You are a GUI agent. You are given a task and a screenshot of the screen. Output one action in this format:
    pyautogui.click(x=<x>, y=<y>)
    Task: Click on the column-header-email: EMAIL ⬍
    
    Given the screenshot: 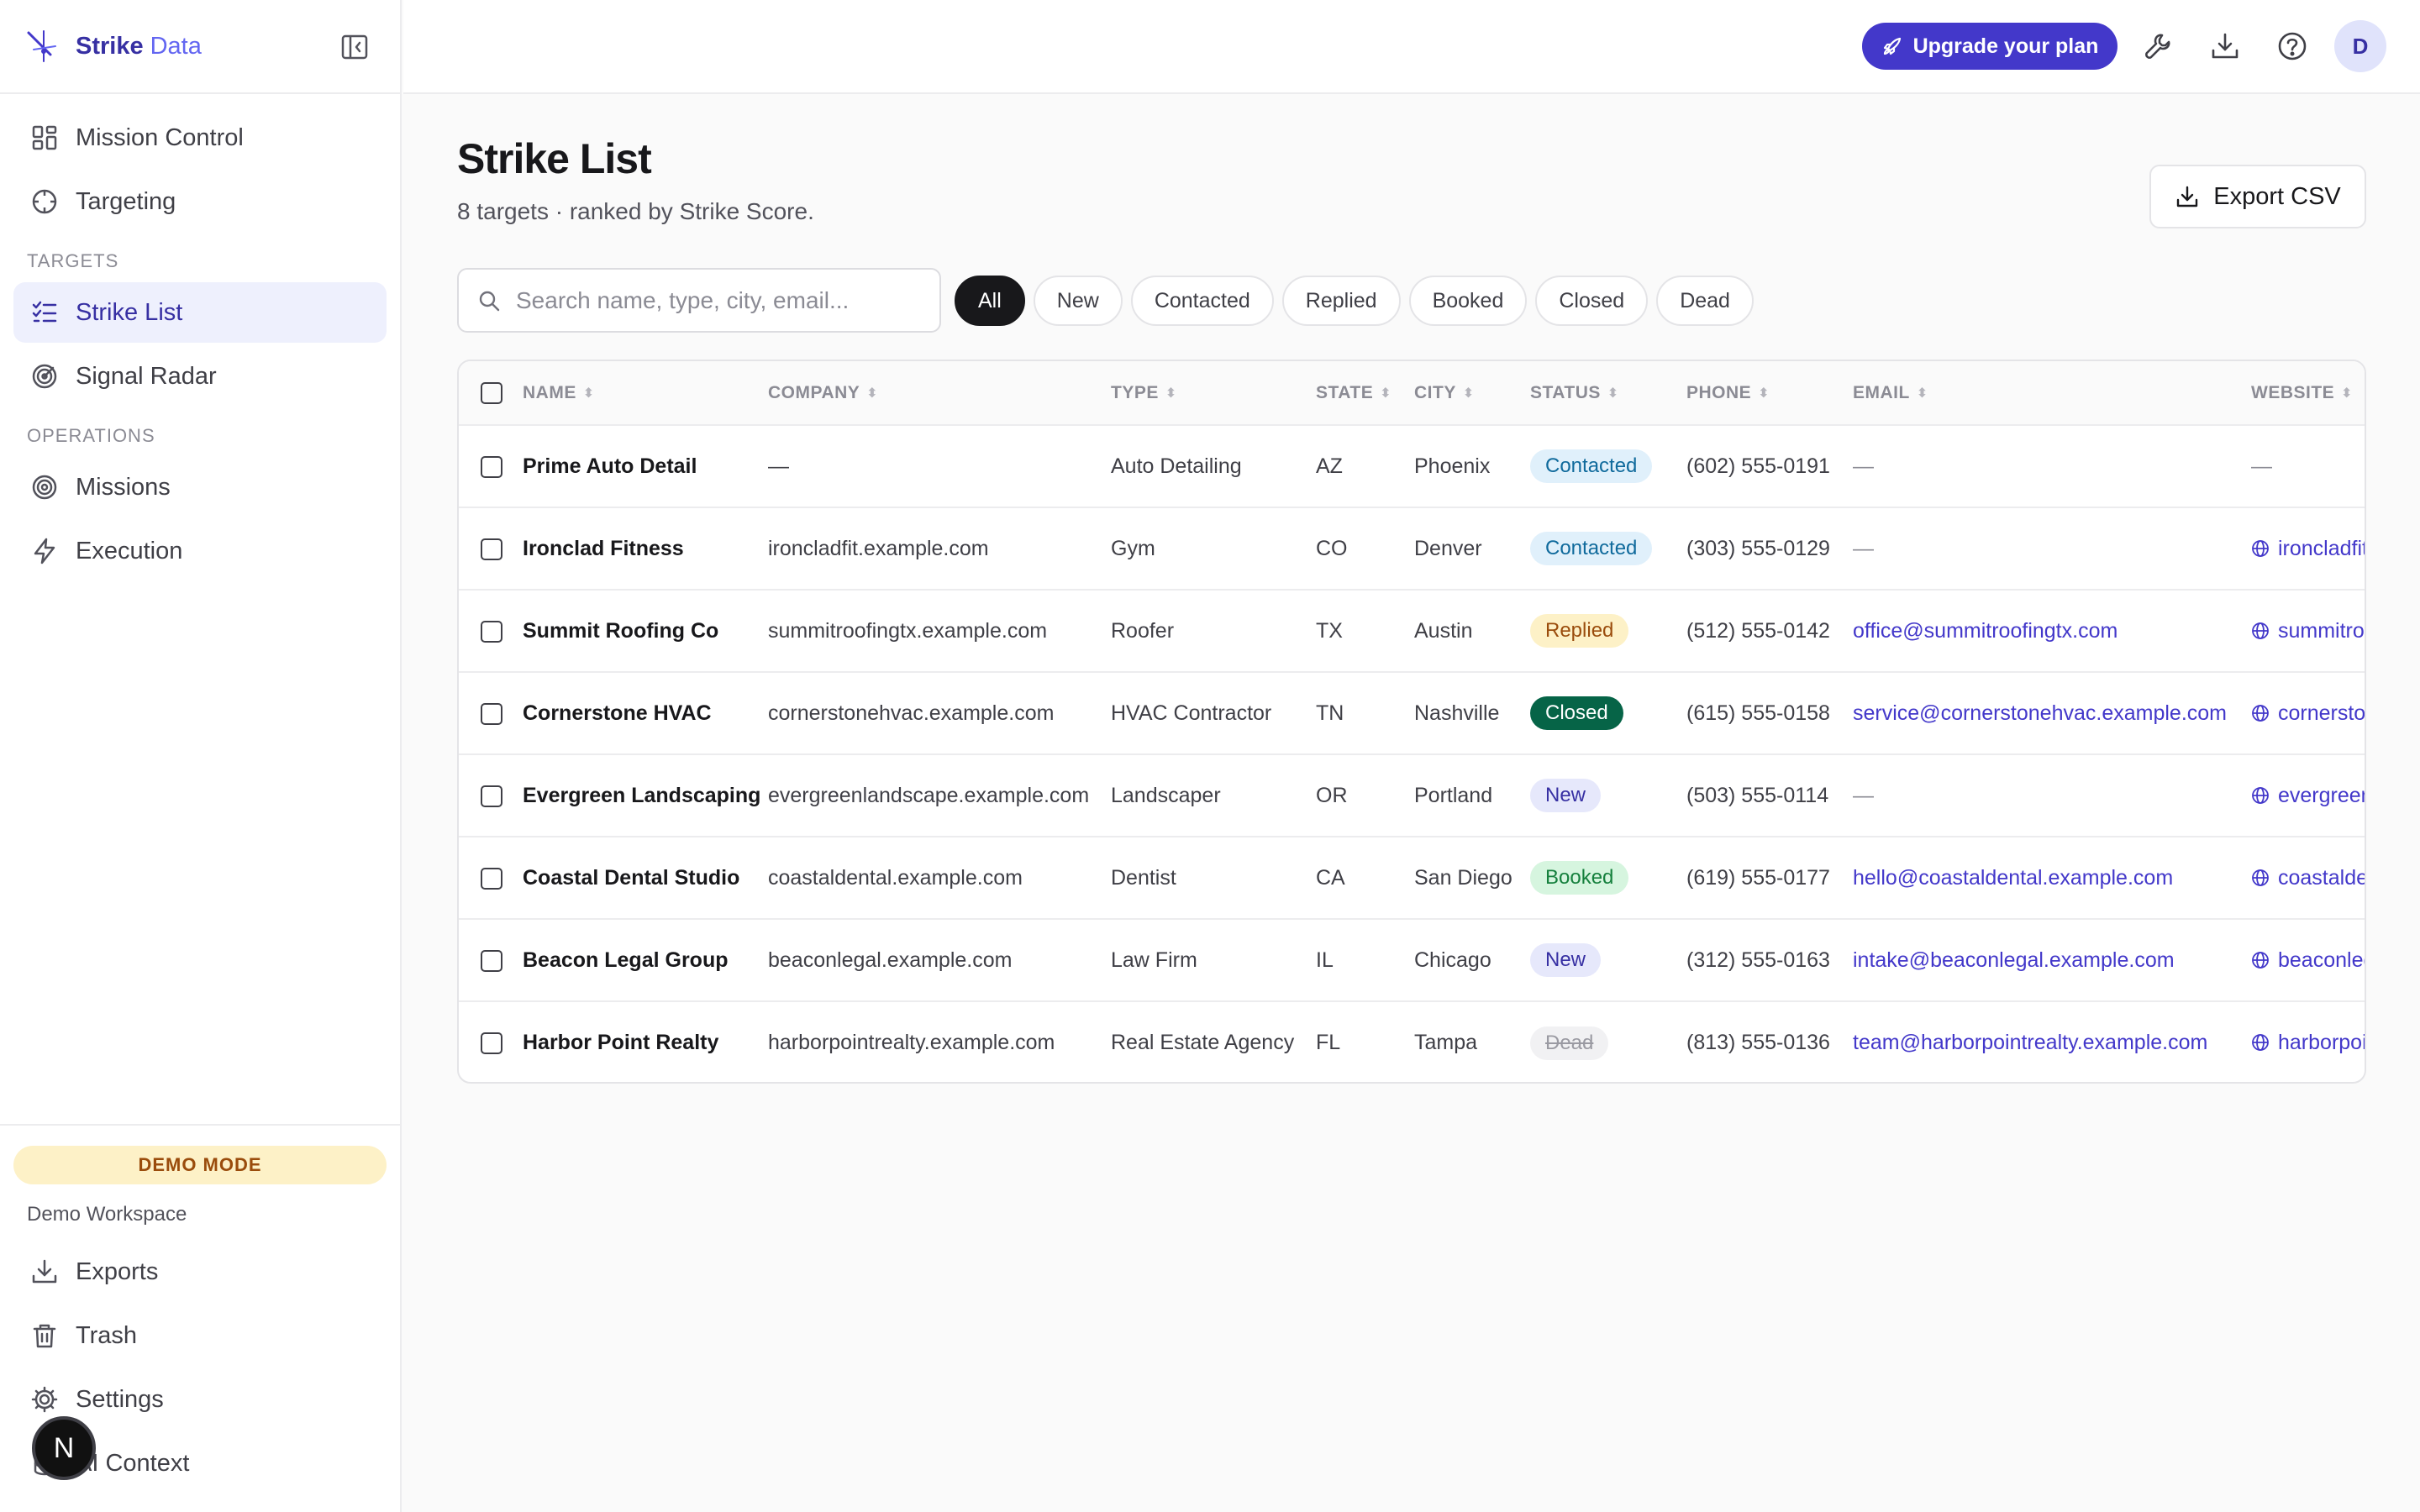 What is the action you would take?
    pyautogui.click(x=2052, y=393)
    